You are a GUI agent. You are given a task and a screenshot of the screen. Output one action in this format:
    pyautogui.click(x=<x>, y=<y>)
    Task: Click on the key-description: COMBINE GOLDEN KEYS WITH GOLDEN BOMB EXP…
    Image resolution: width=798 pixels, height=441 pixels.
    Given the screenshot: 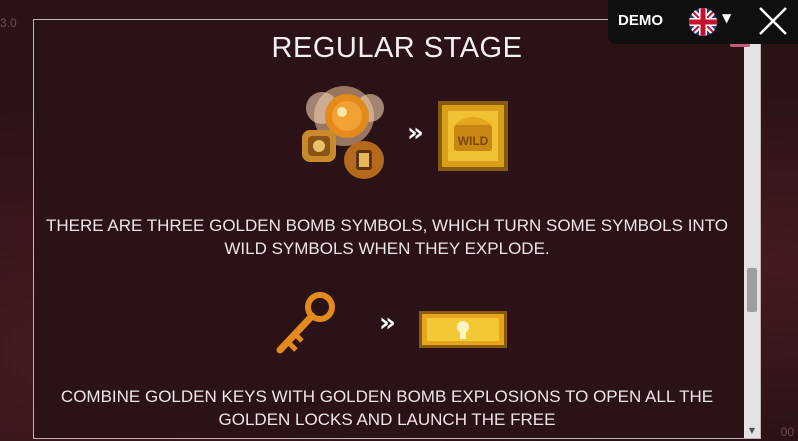 What is the action you would take?
    pyautogui.click(x=387, y=408)
    